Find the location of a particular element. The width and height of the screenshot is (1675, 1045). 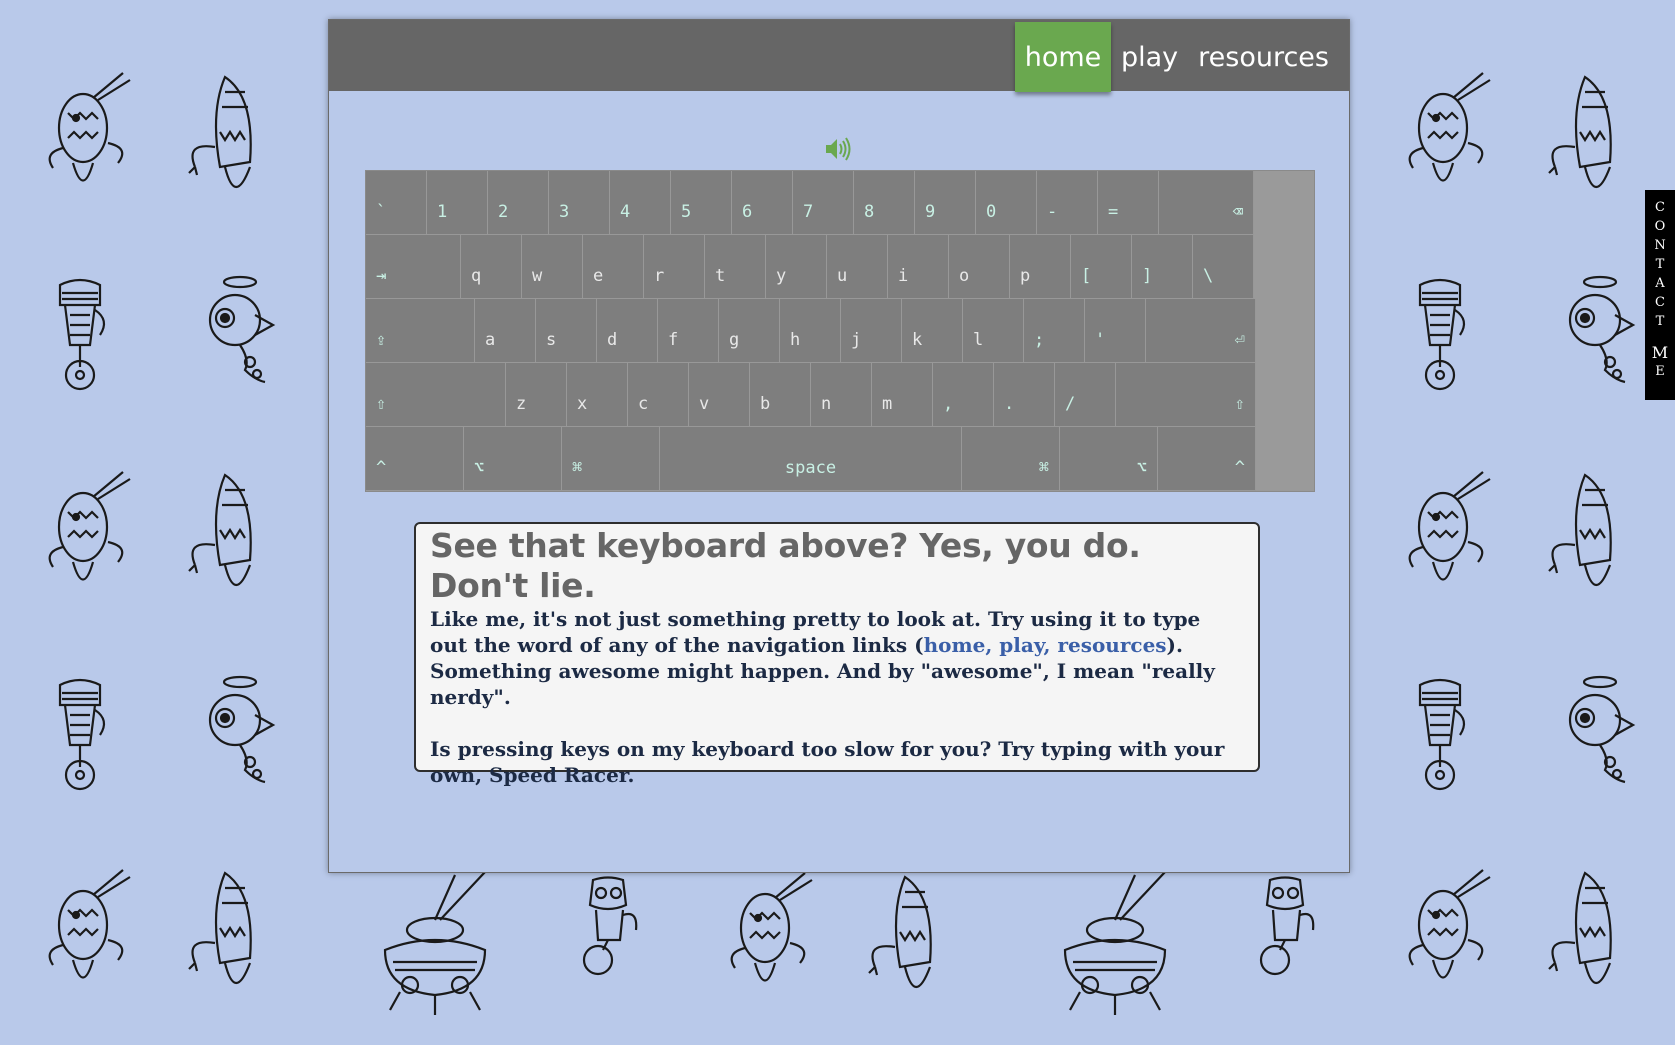

keyboard-row: ` 1 2 3 4 5 6 7 8 9 0 - = ⌫ is located at coordinates (840, 203).